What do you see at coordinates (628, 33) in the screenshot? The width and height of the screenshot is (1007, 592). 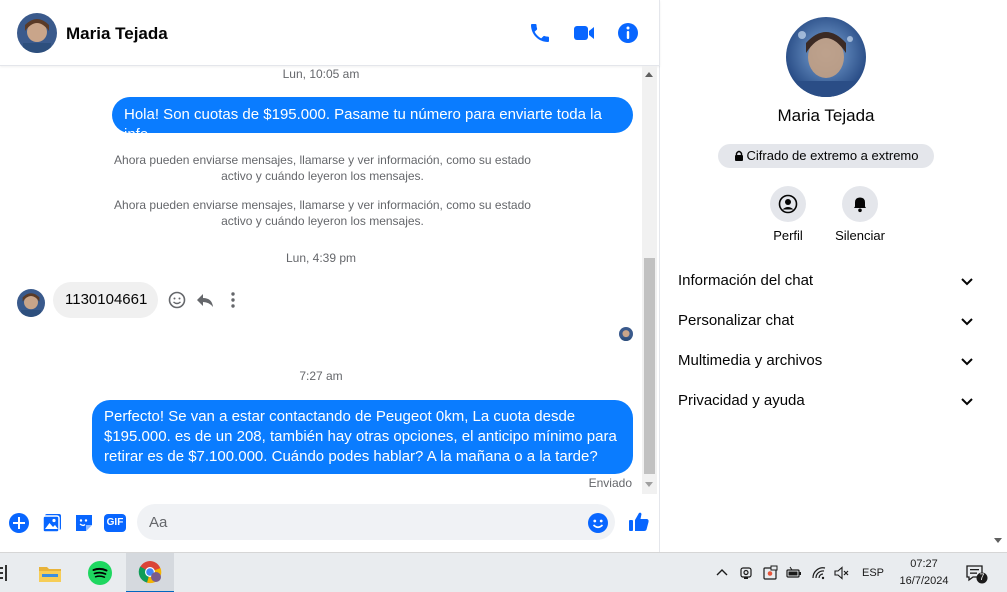 I see `info-icon` at bounding box center [628, 33].